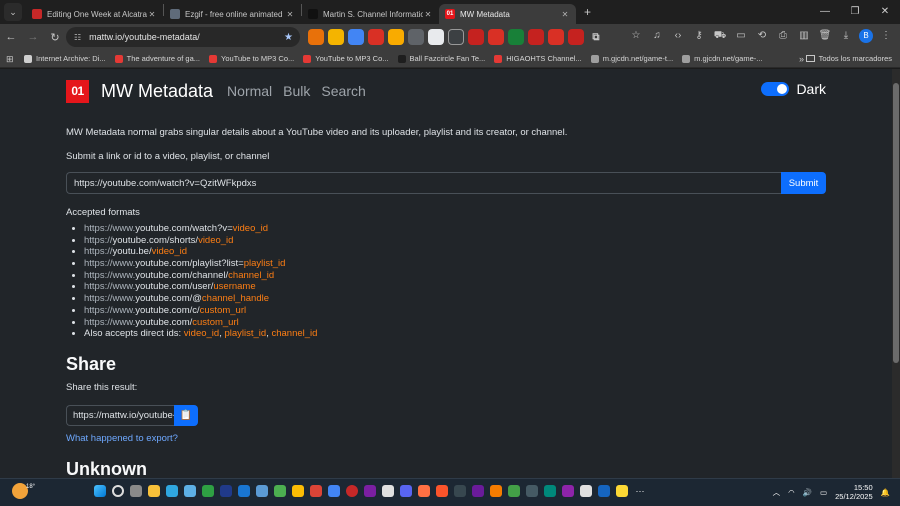 The width and height of the screenshot is (900, 506). I want to click on battery-icon: ▭, so click(823, 492).